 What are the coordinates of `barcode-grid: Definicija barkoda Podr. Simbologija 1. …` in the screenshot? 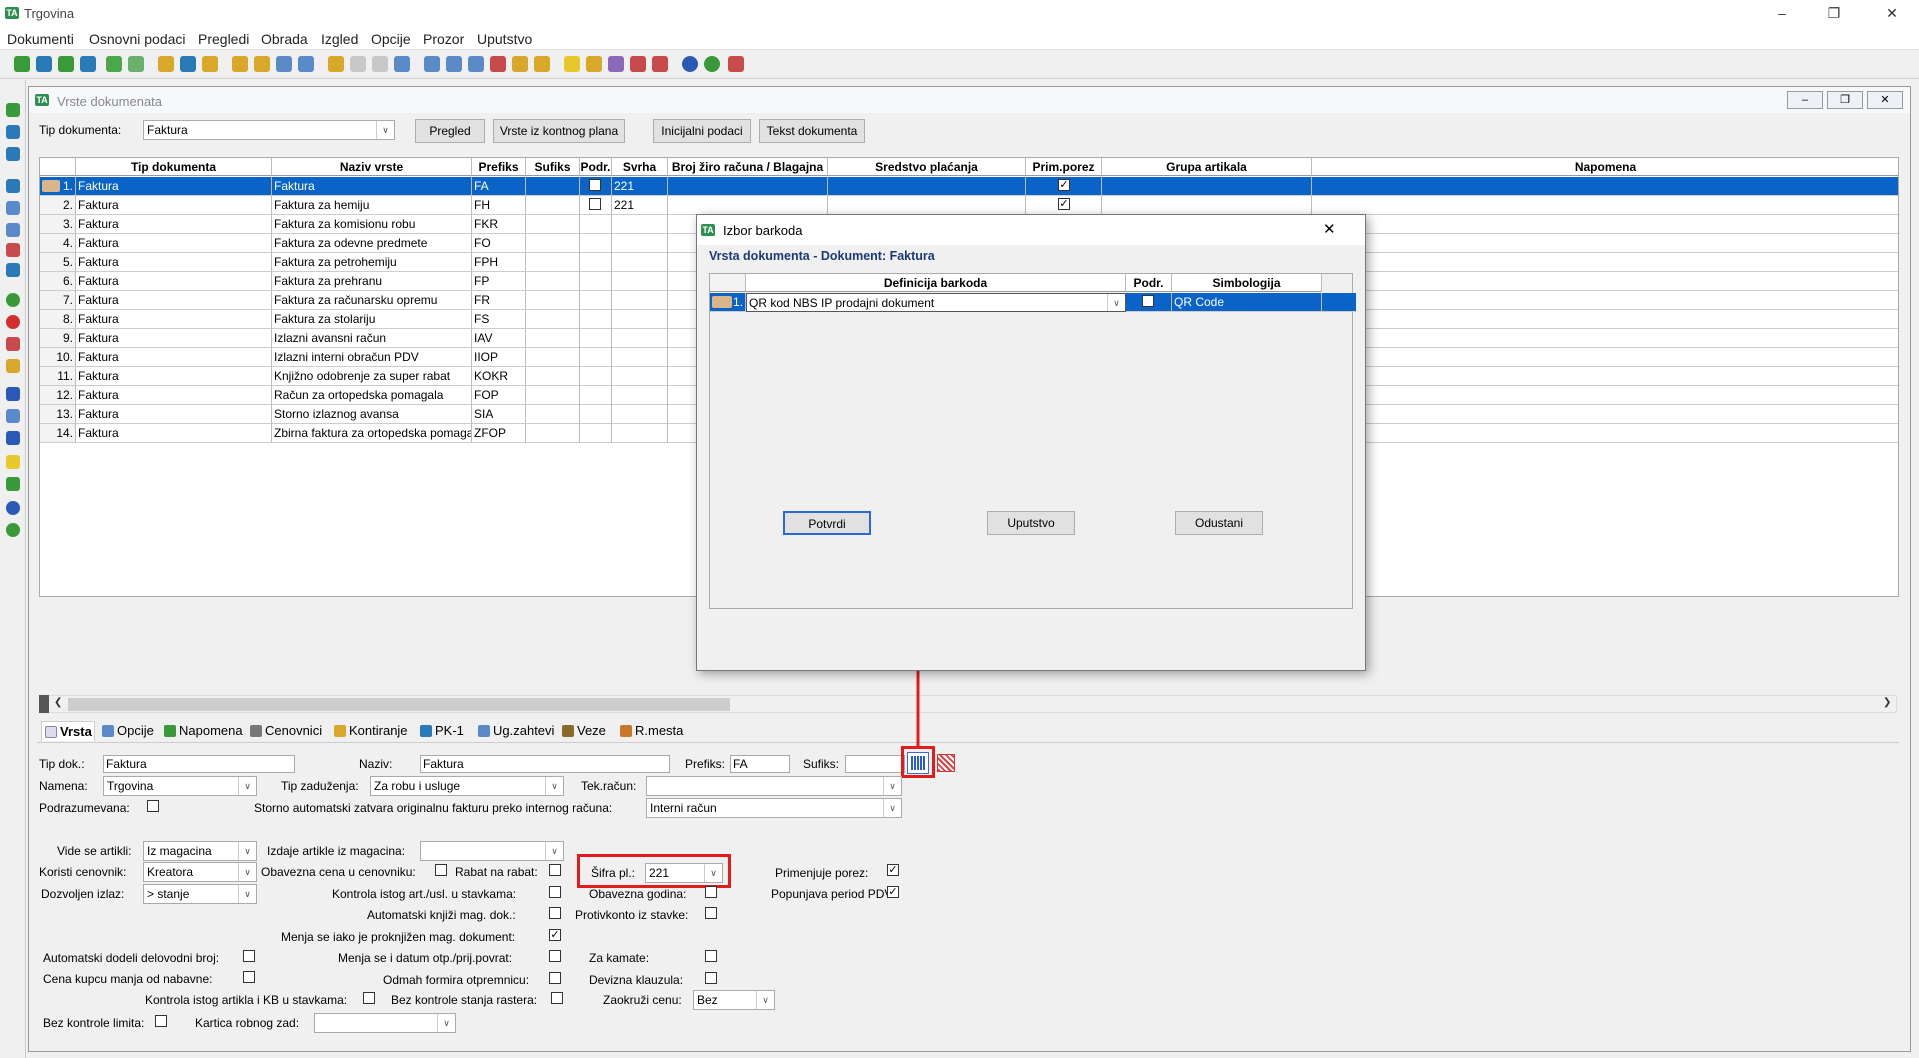 It's located at (1032, 441).